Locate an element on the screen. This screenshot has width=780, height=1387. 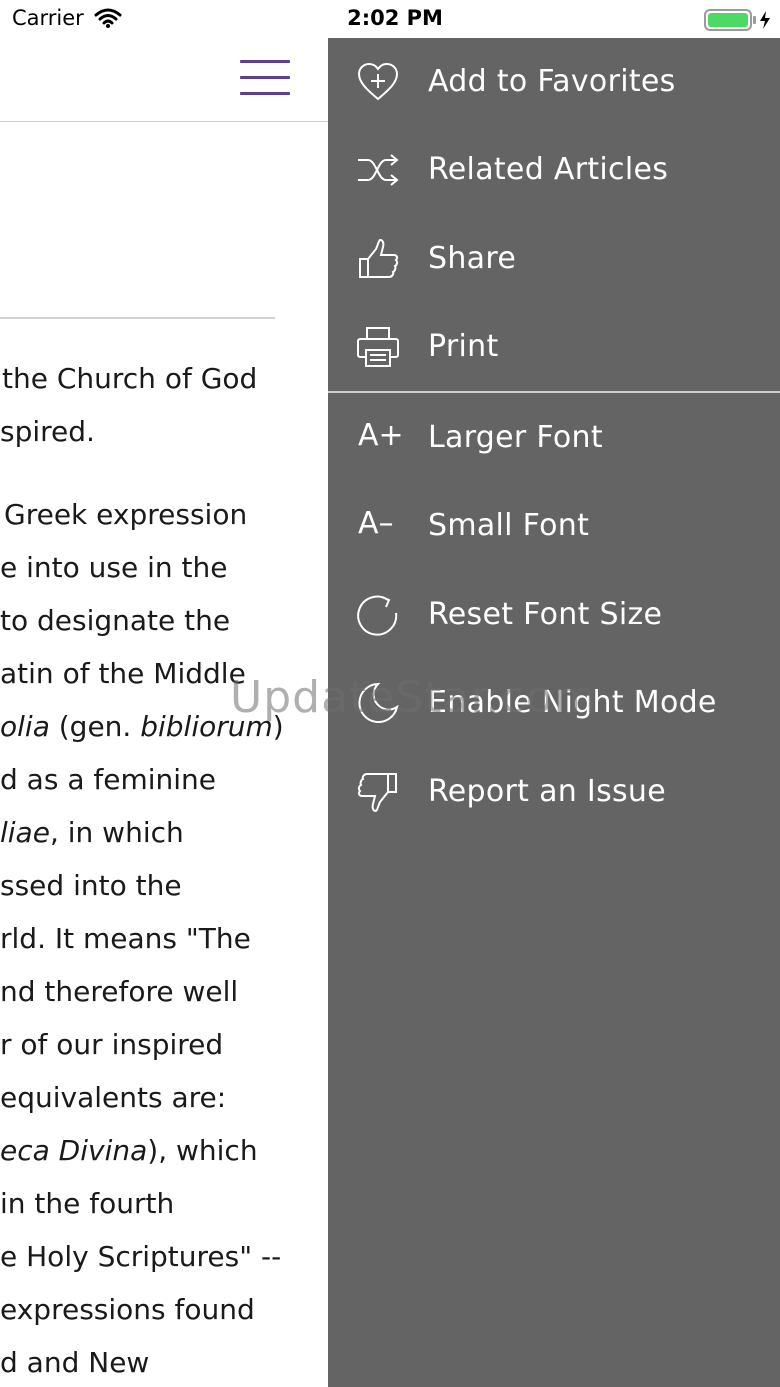
status-bar: Carrier 2:02 PM is located at coordinates (390, 20).